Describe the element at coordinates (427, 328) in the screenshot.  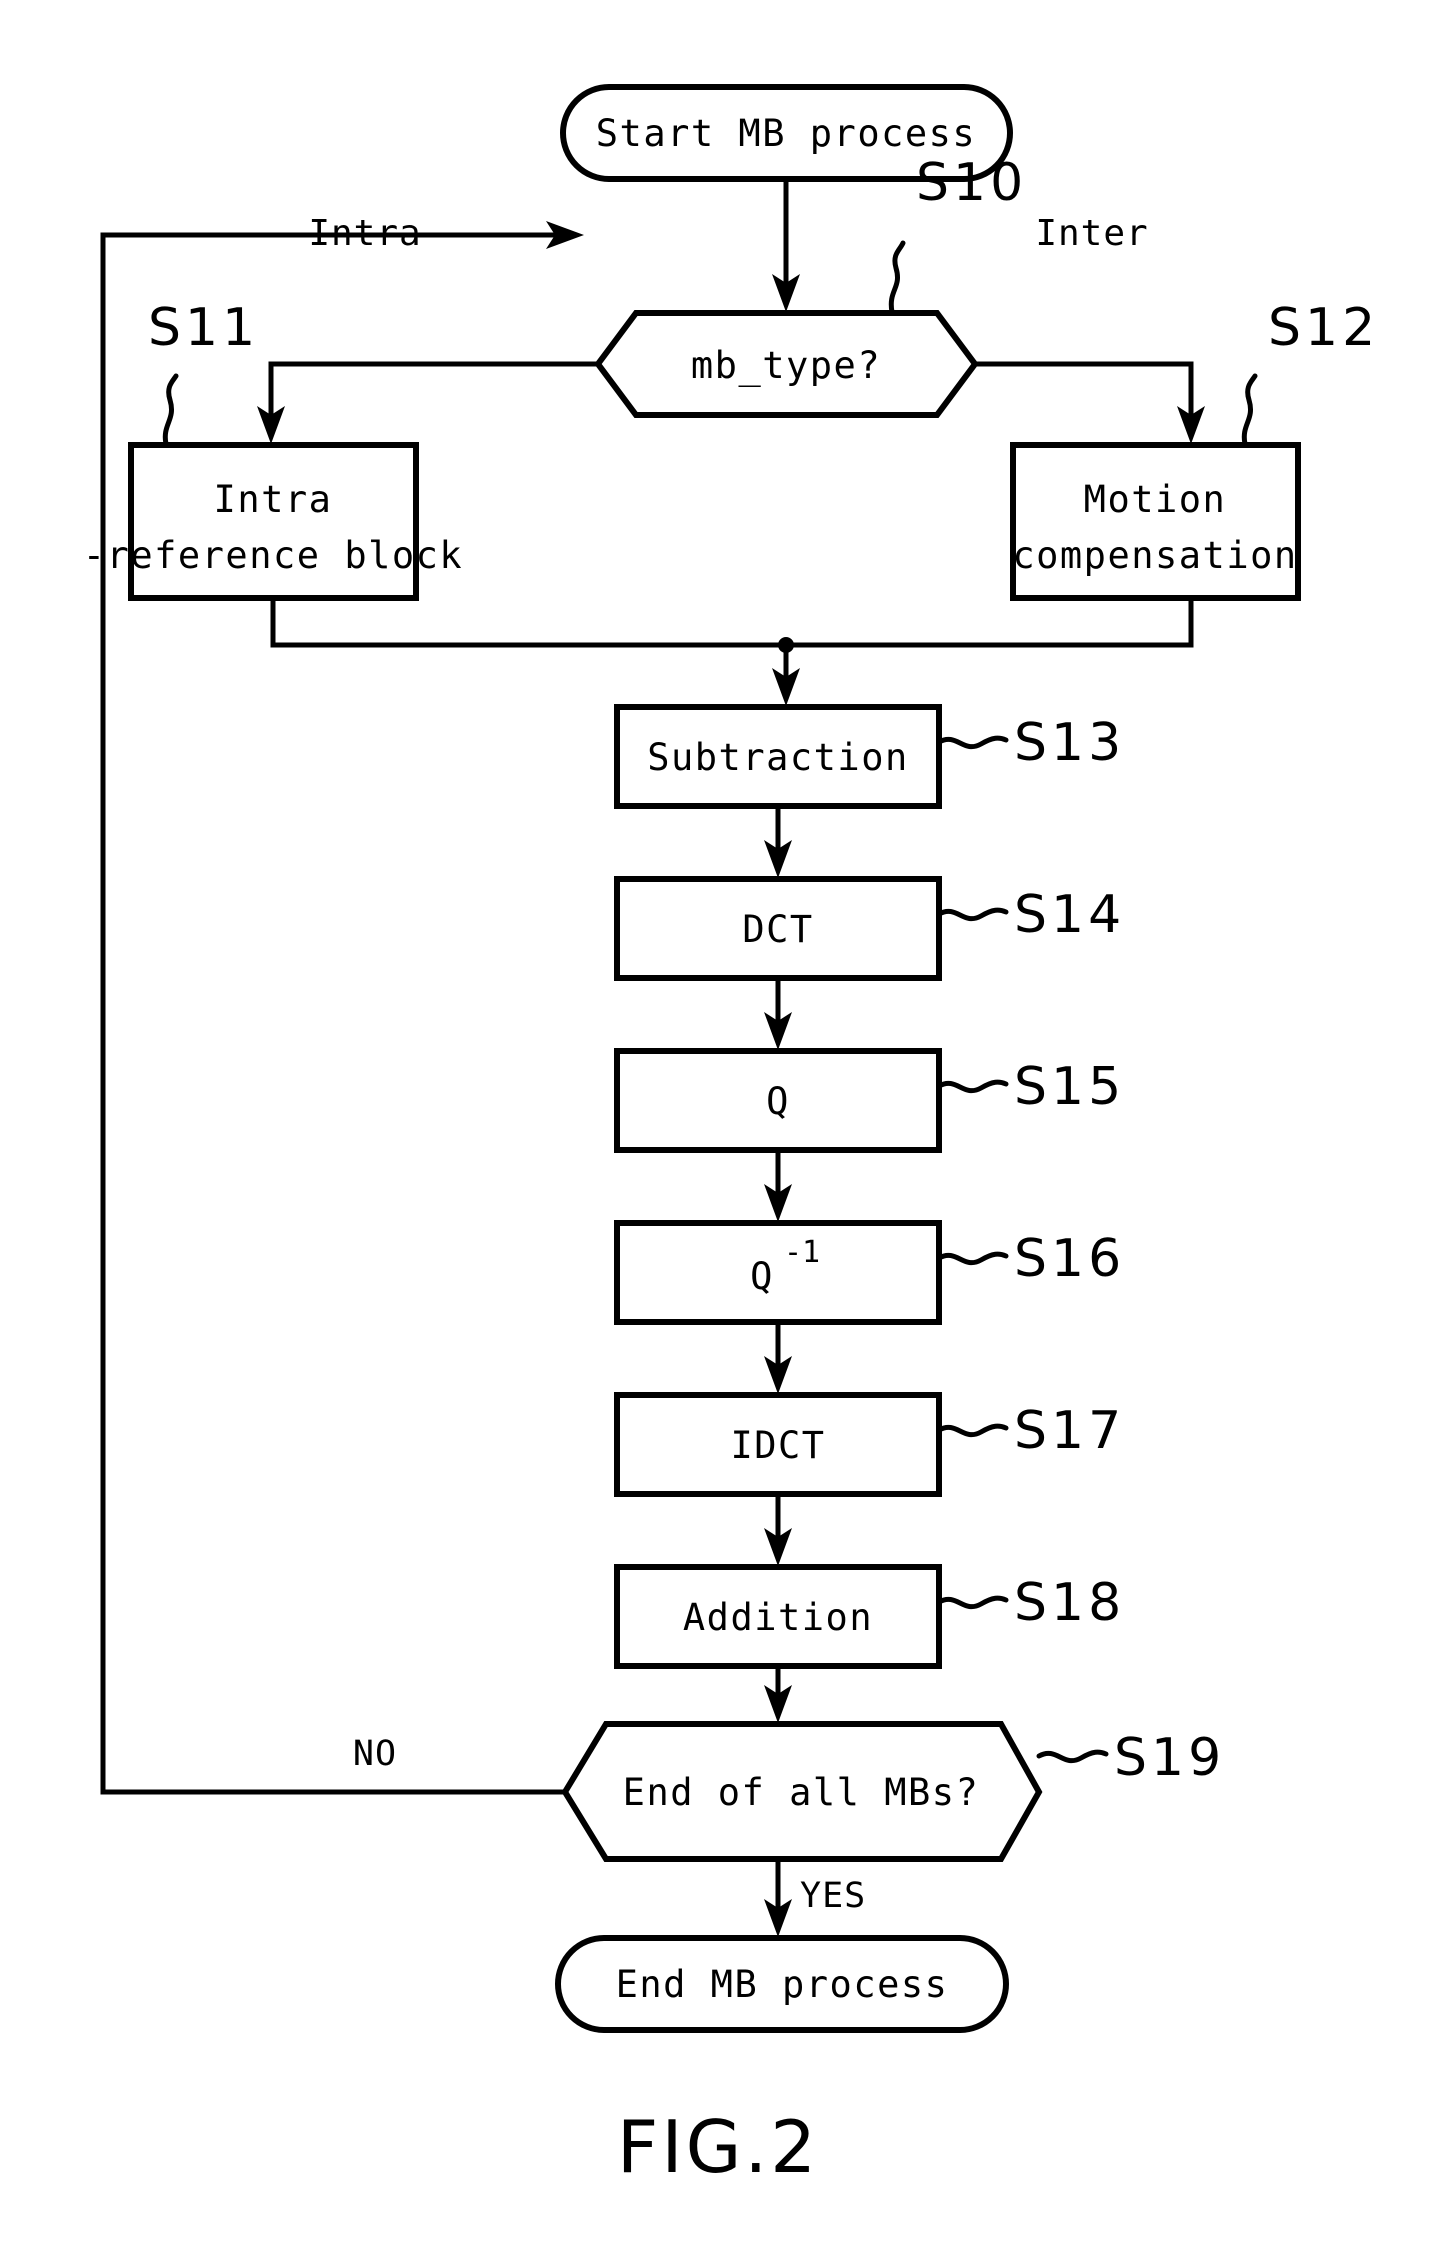
I see `edge-s10-intra: Intra` at that location.